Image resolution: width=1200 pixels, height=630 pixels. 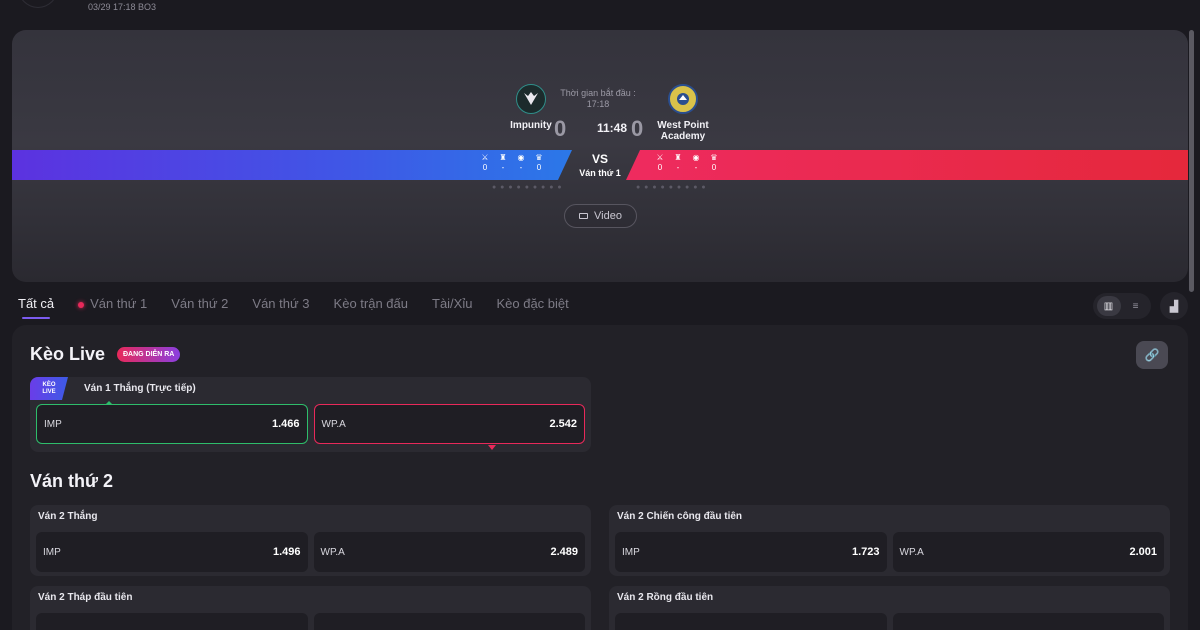 I want to click on team-right-stats: ⚔ 0 ♜ - ◉ - ♛ 0, so click(x=687, y=163).